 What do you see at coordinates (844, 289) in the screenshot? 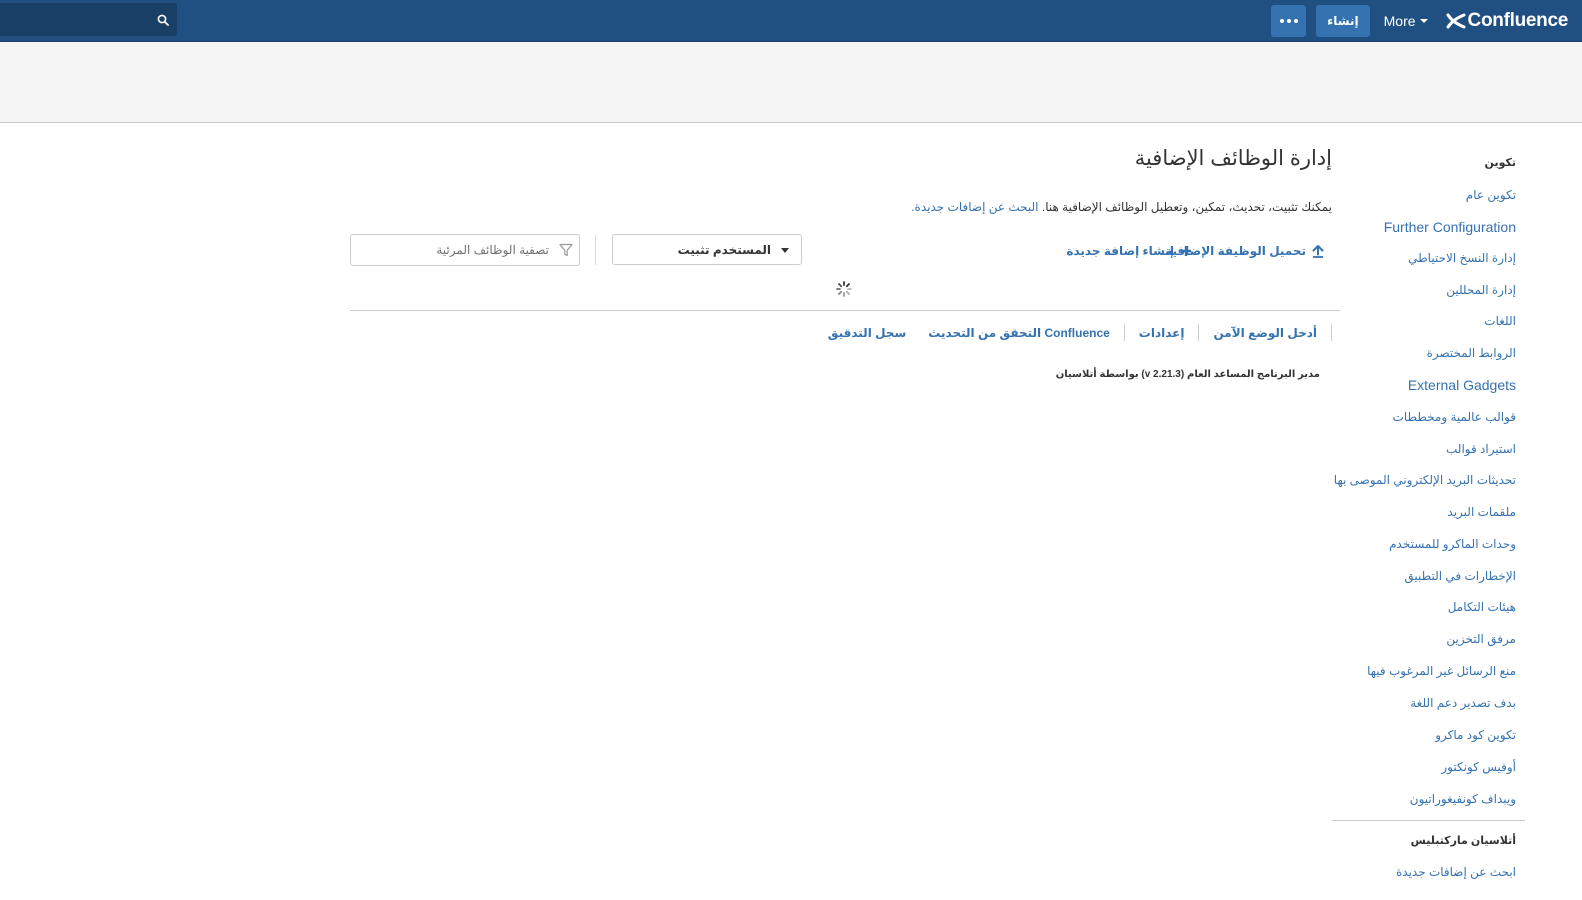
I see `loading-spinner-icon` at bounding box center [844, 289].